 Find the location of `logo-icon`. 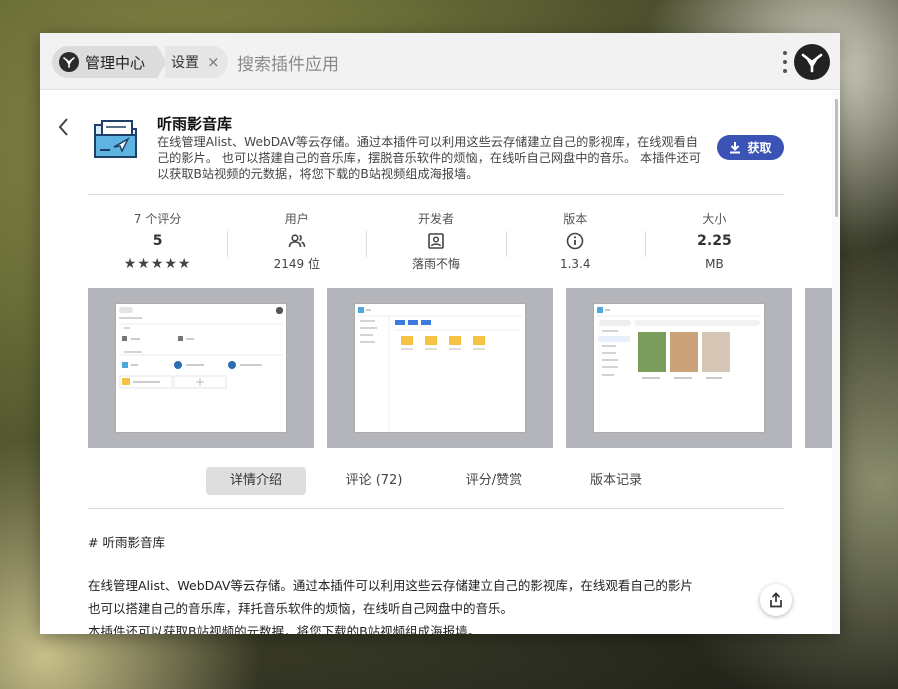

logo-icon is located at coordinates (69, 62).